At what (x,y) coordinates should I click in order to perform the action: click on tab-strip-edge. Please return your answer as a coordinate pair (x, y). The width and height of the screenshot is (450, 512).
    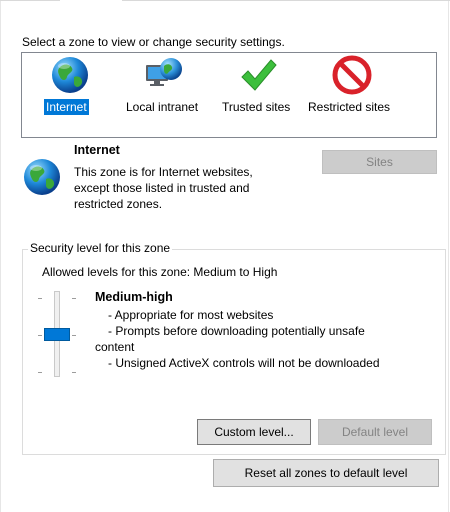
    Looking at the image, I should click on (225, 3).